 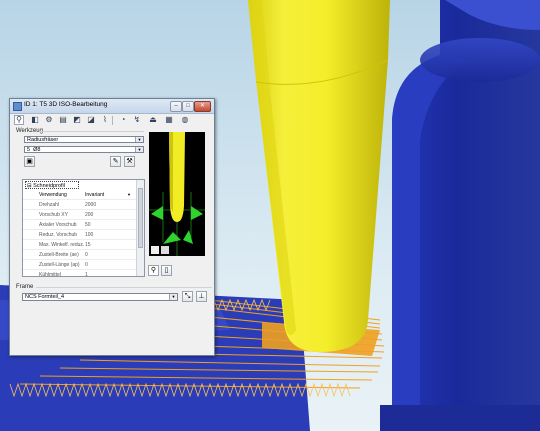 What do you see at coordinates (77, 120) in the screenshot?
I see `limits-icon: ◩` at bounding box center [77, 120].